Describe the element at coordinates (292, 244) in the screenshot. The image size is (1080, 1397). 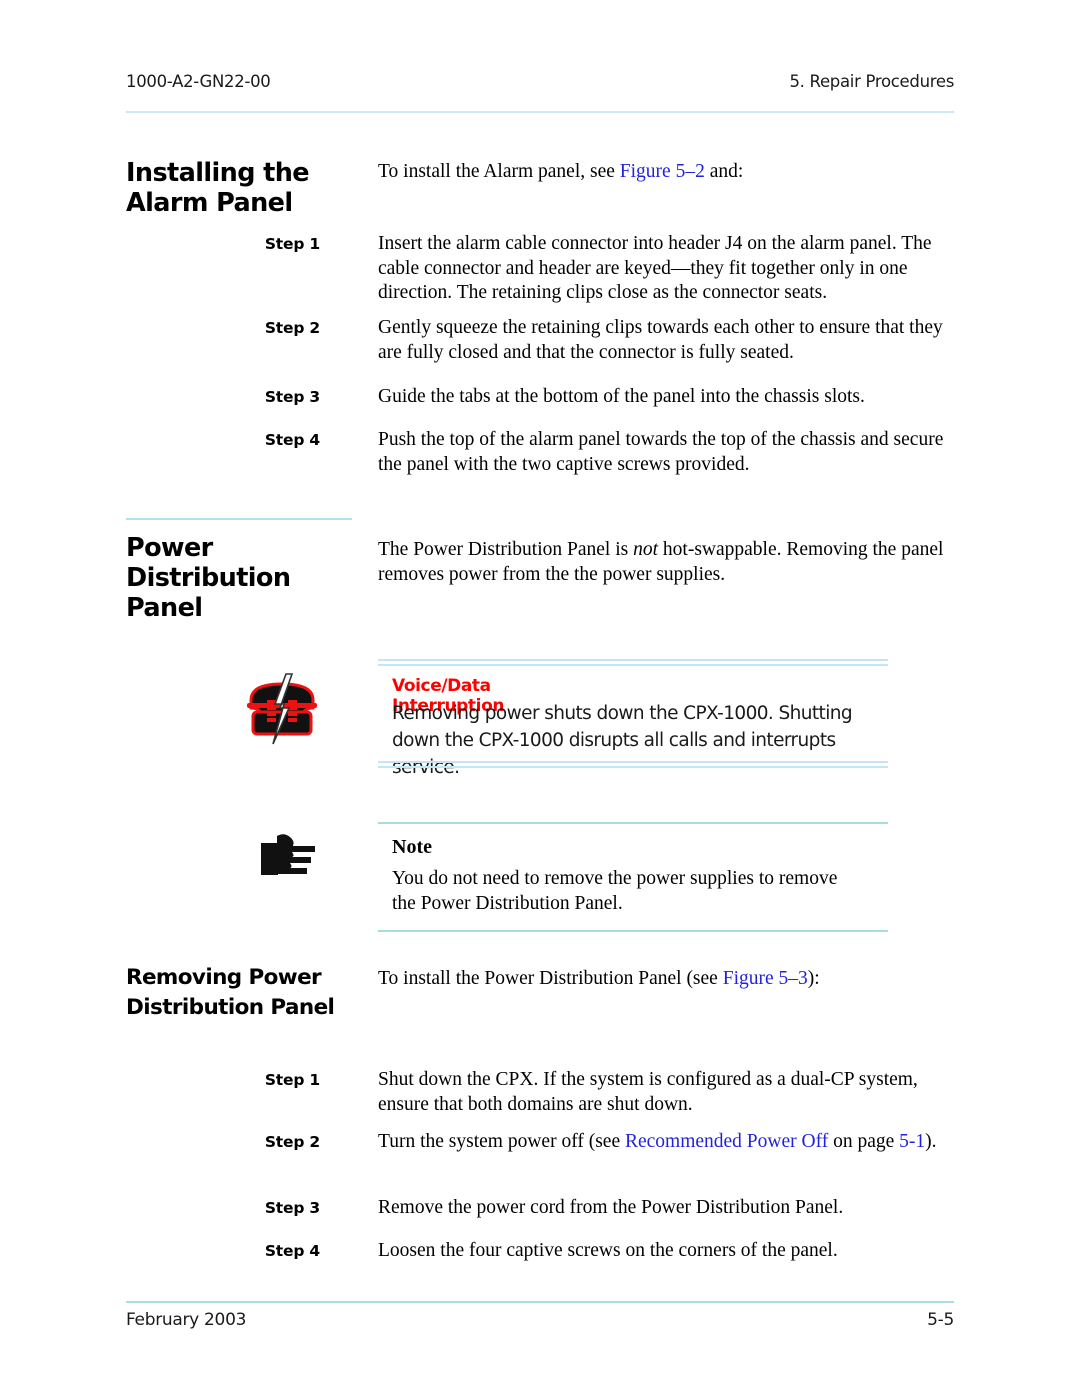
I see `step-label-1-1: Step 1` at that location.